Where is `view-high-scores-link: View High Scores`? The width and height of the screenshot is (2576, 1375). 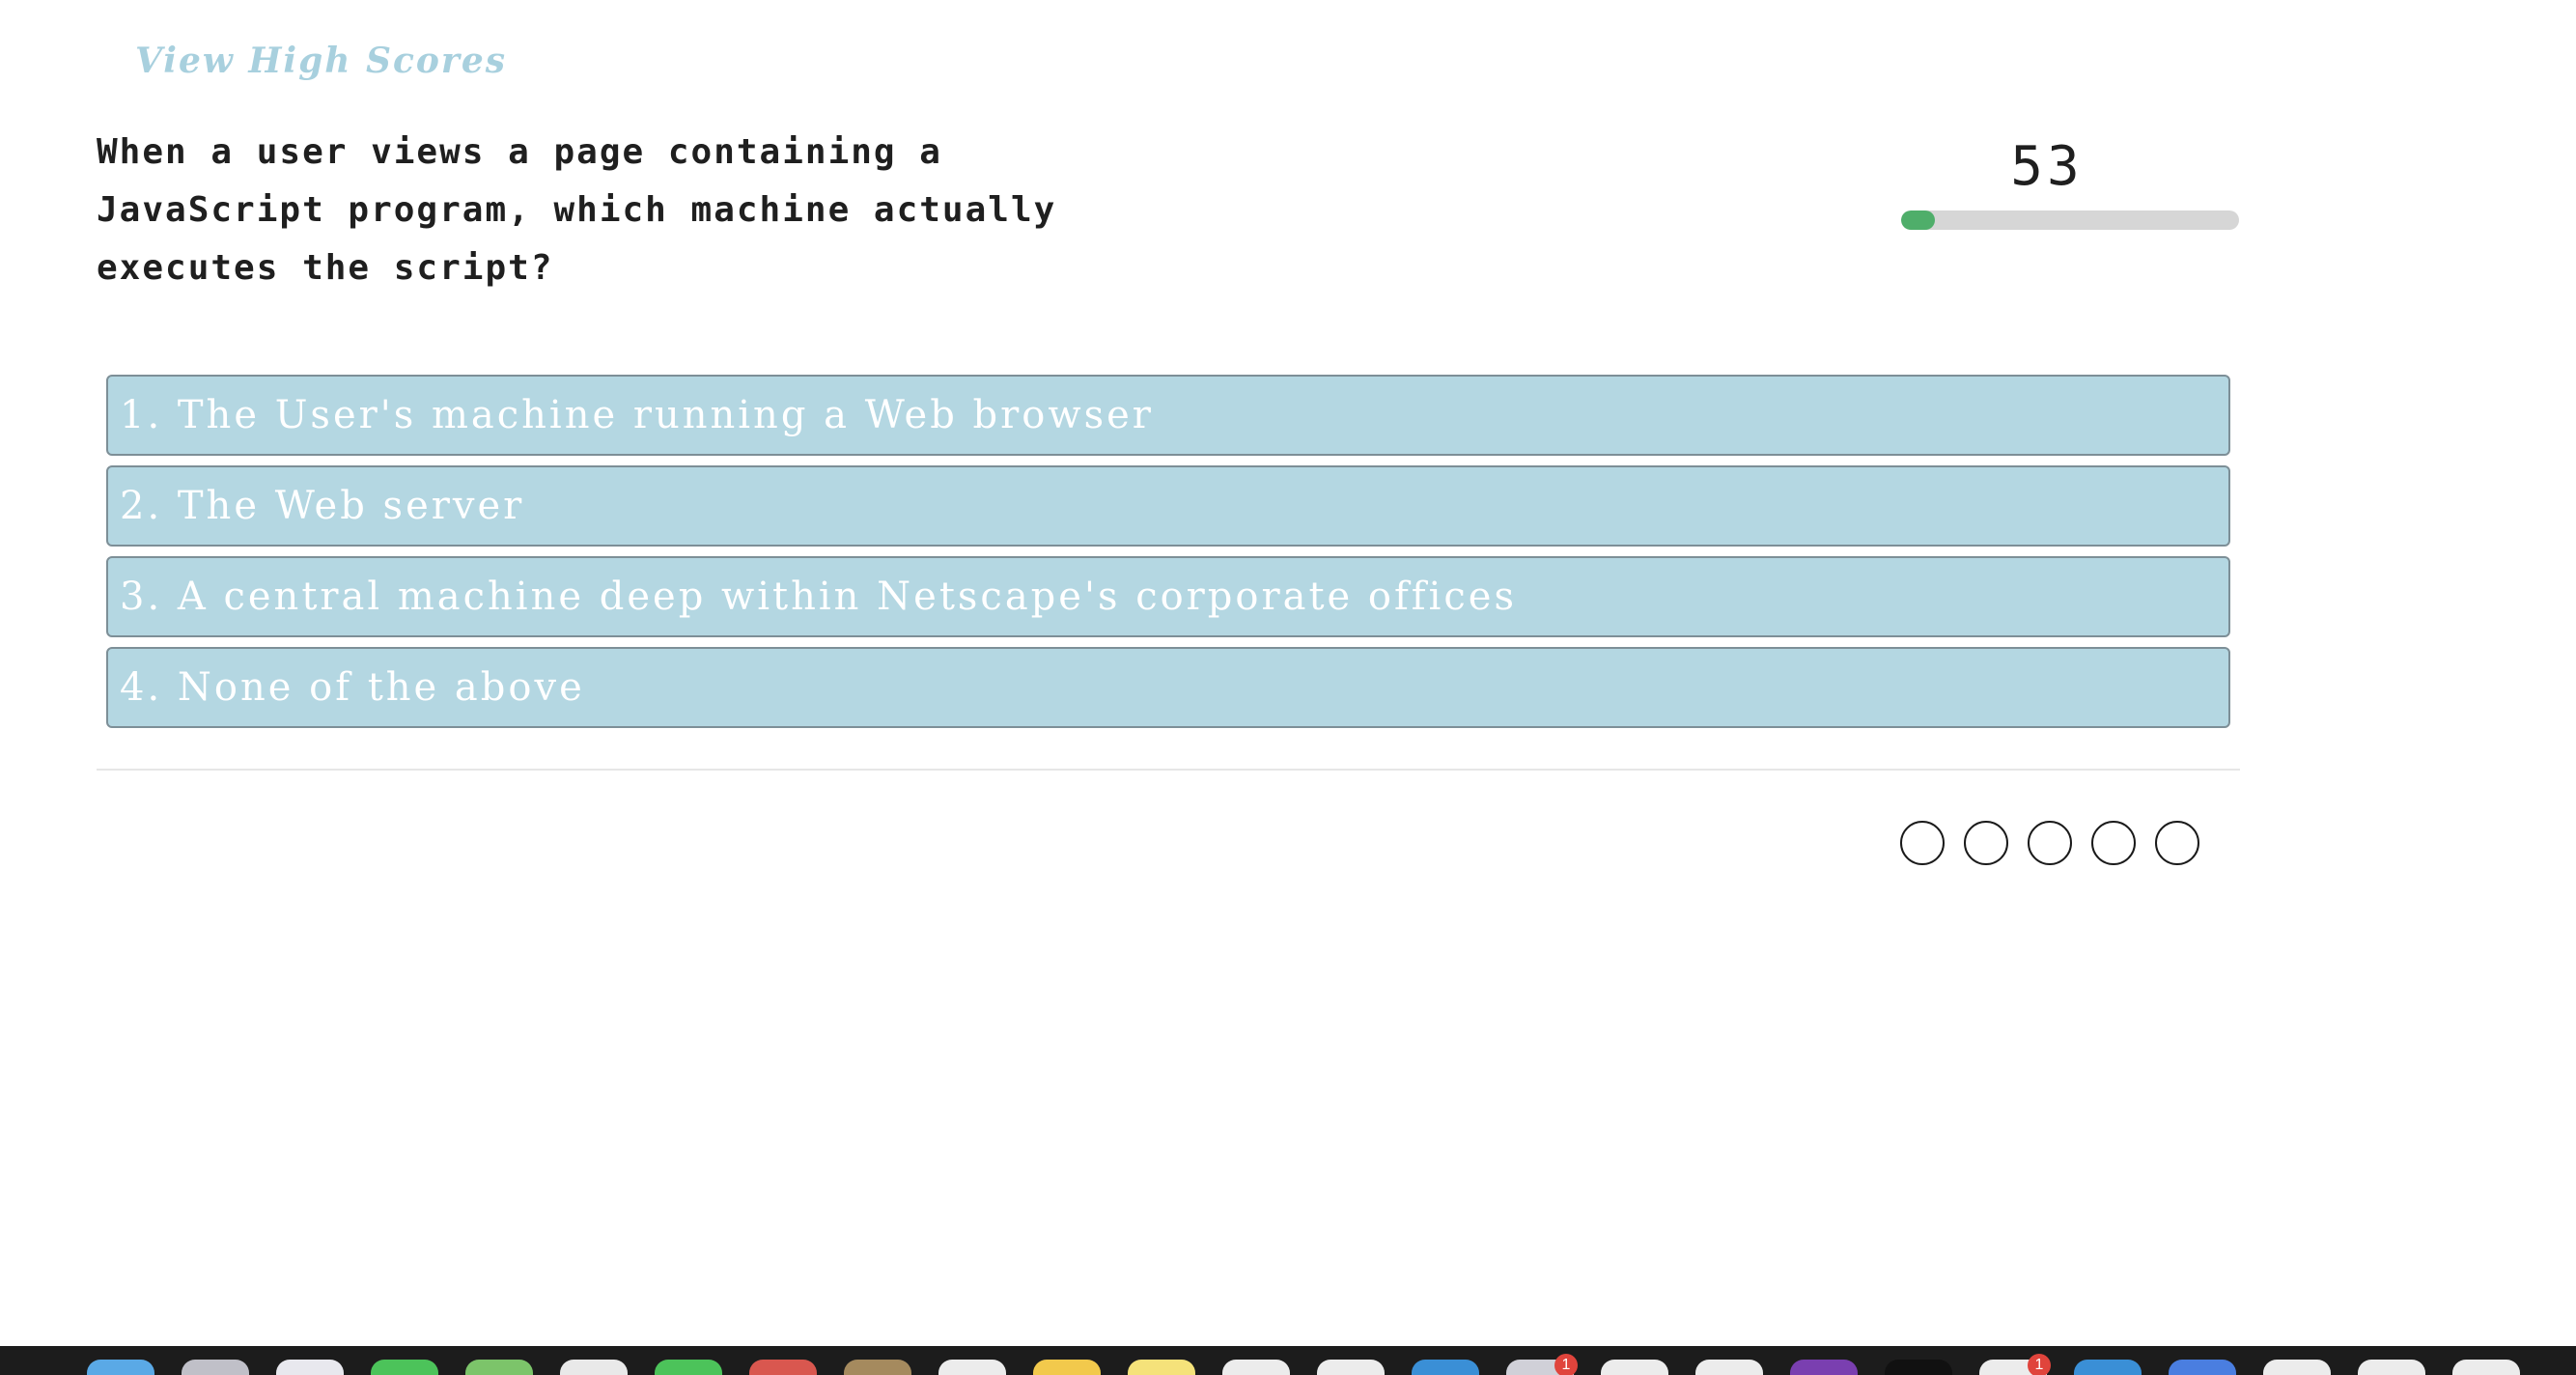 view-high-scores-link: View High Scores is located at coordinates (321, 61).